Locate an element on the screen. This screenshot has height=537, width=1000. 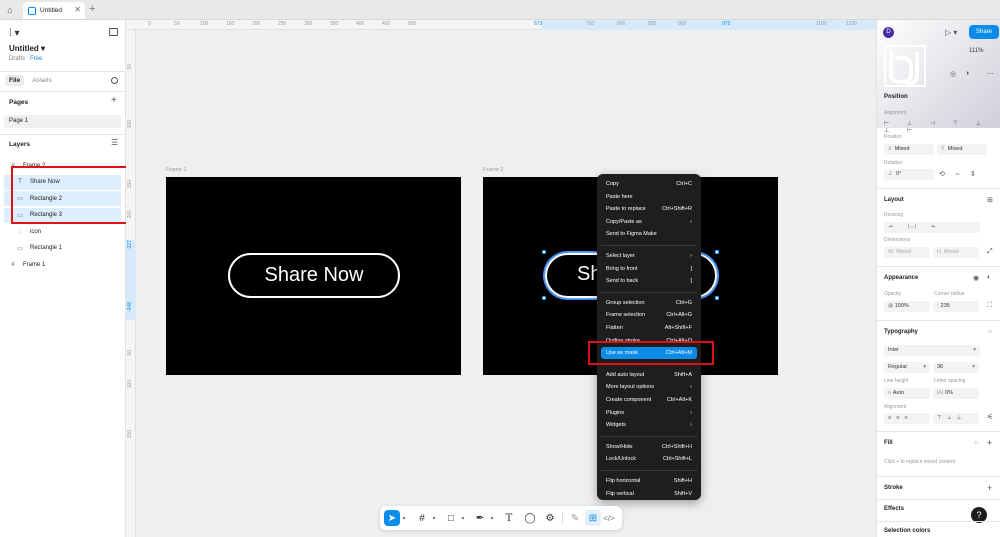
ruler-tick-label: 673 is located at coordinates (538, 24).